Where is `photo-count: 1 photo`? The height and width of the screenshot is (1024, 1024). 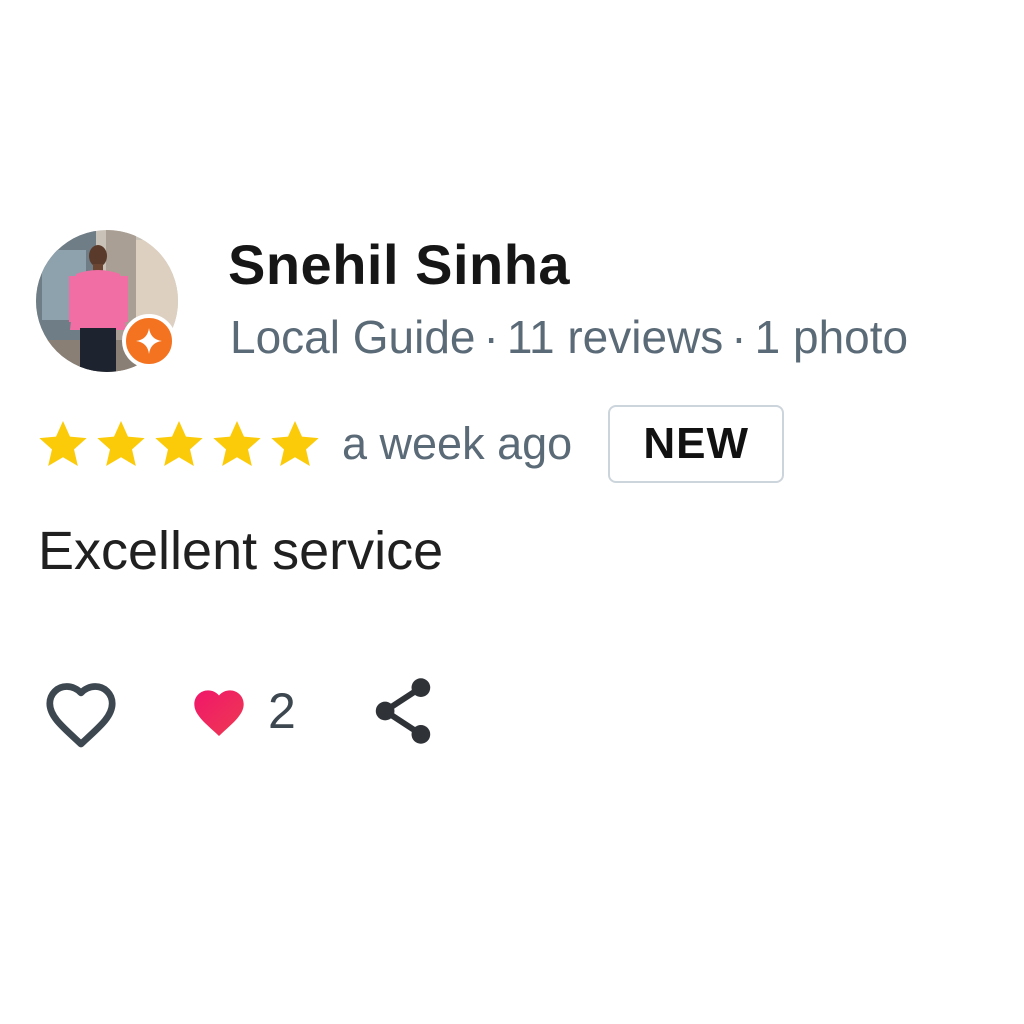 photo-count: 1 photo is located at coordinates (831, 337).